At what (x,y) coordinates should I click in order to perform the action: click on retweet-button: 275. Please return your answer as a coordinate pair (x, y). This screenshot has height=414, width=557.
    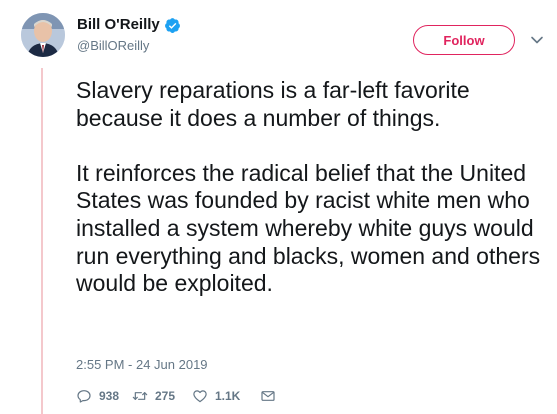
    Looking at the image, I should click on (162, 396).